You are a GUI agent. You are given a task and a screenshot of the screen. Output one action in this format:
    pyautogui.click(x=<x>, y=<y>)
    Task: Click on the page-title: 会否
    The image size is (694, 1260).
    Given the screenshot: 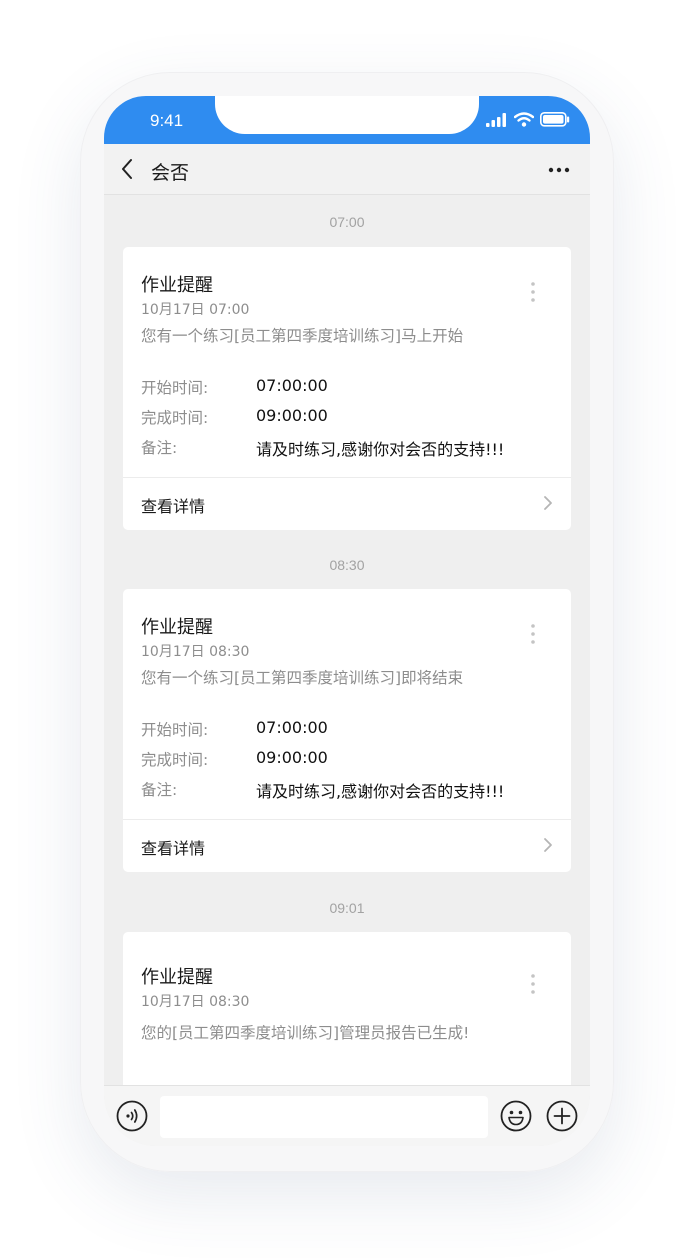 What is the action you would take?
    pyautogui.click(x=170, y=173)
    